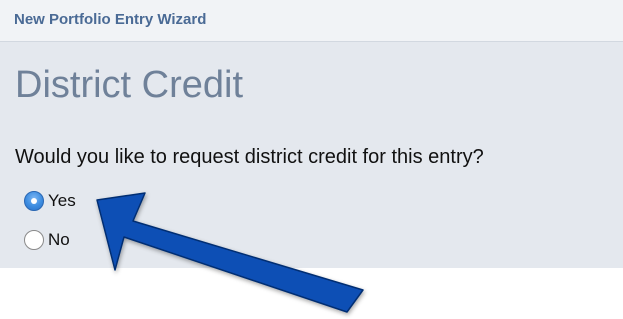 Image resolution: width=623 pixels, height=319 pixels. I want to click on section-heading: District Credit, so click(129, 85).